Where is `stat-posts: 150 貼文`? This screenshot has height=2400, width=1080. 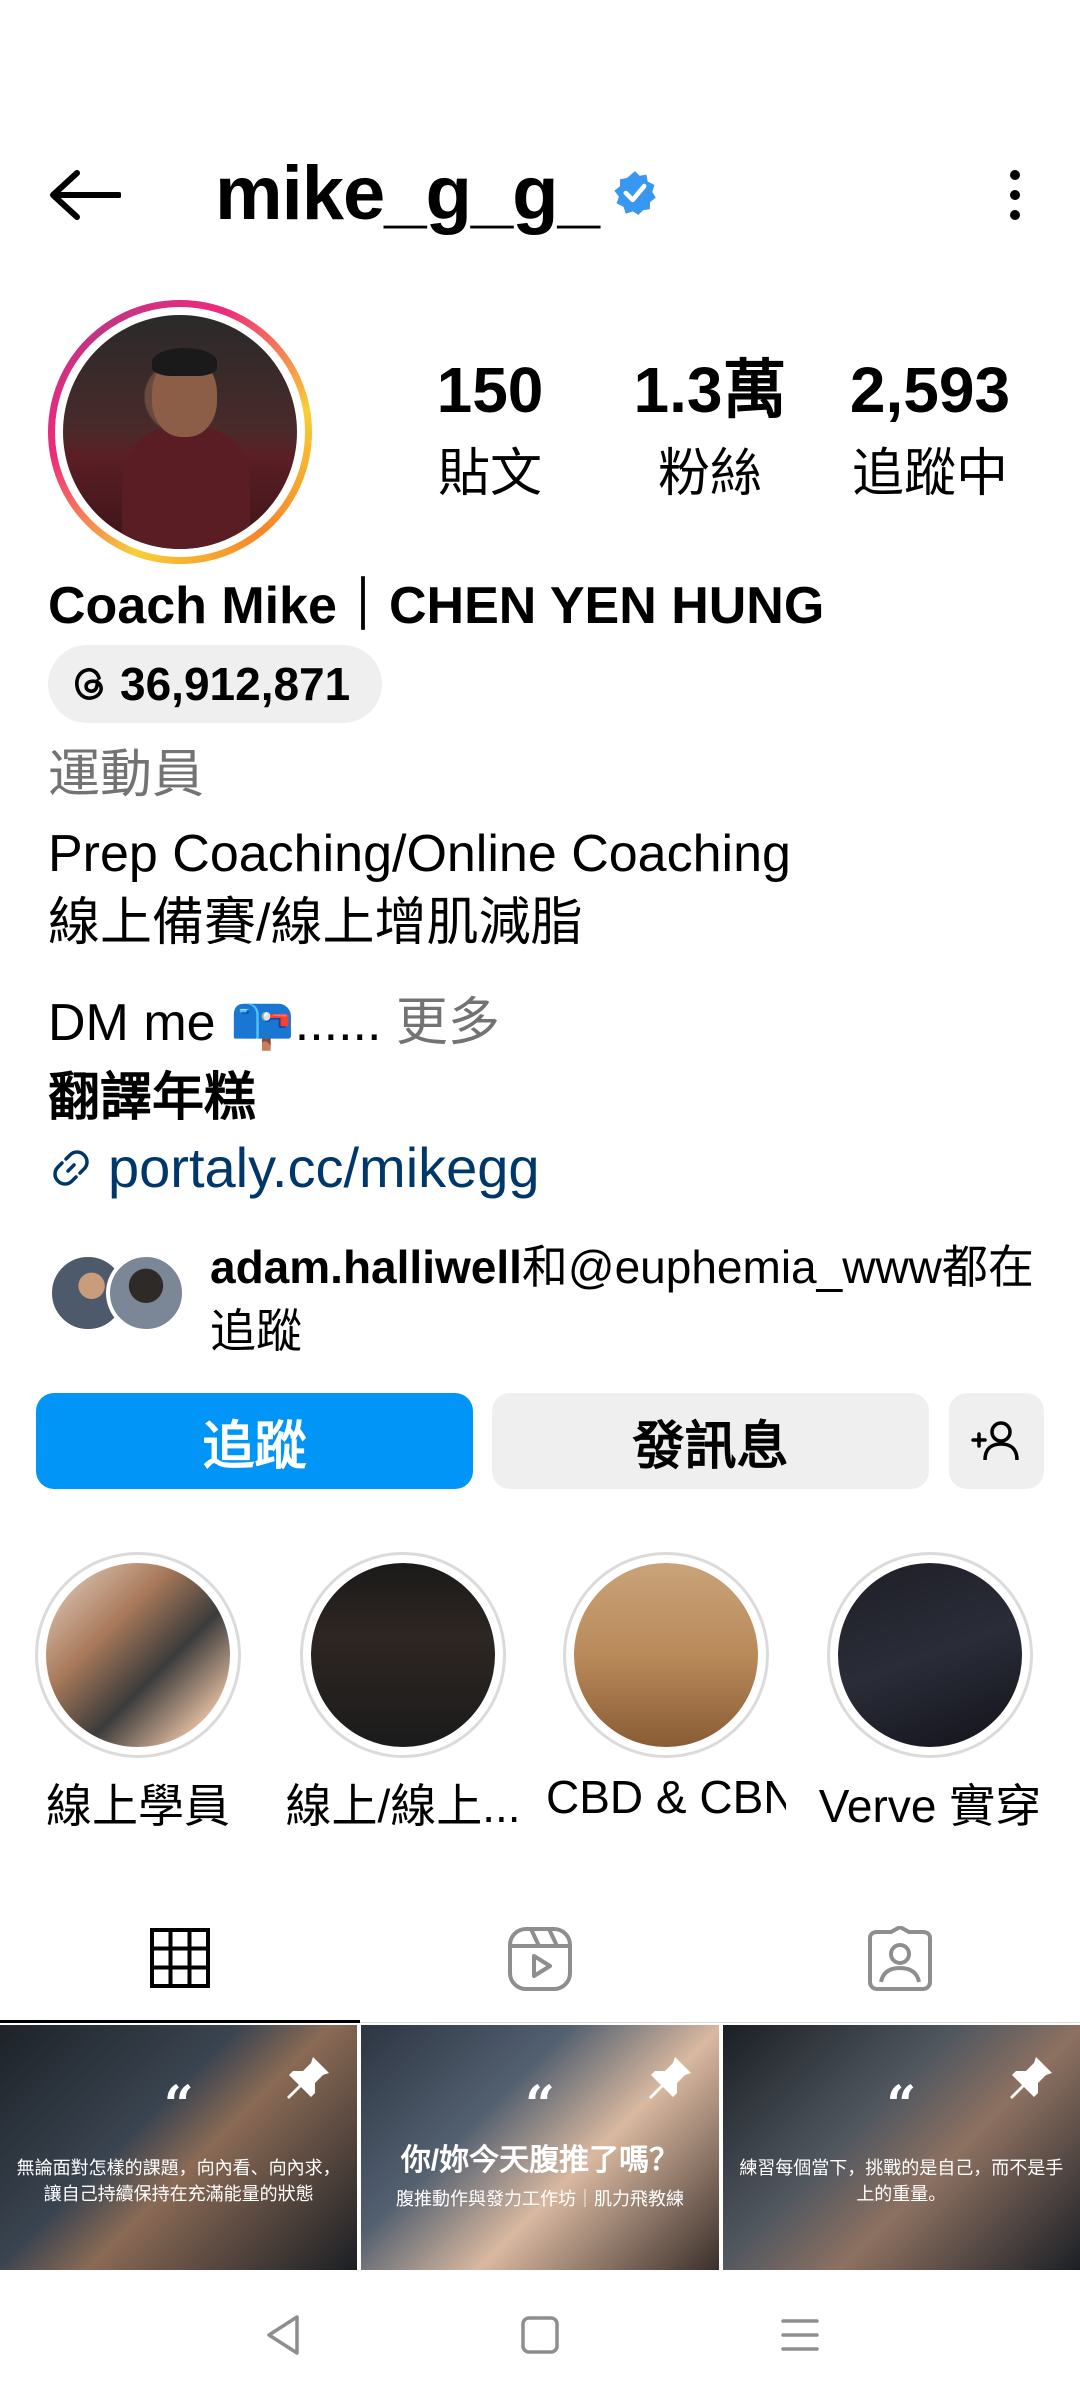 stat-posts: 150 貼文 is located at coordinates (490, 430).